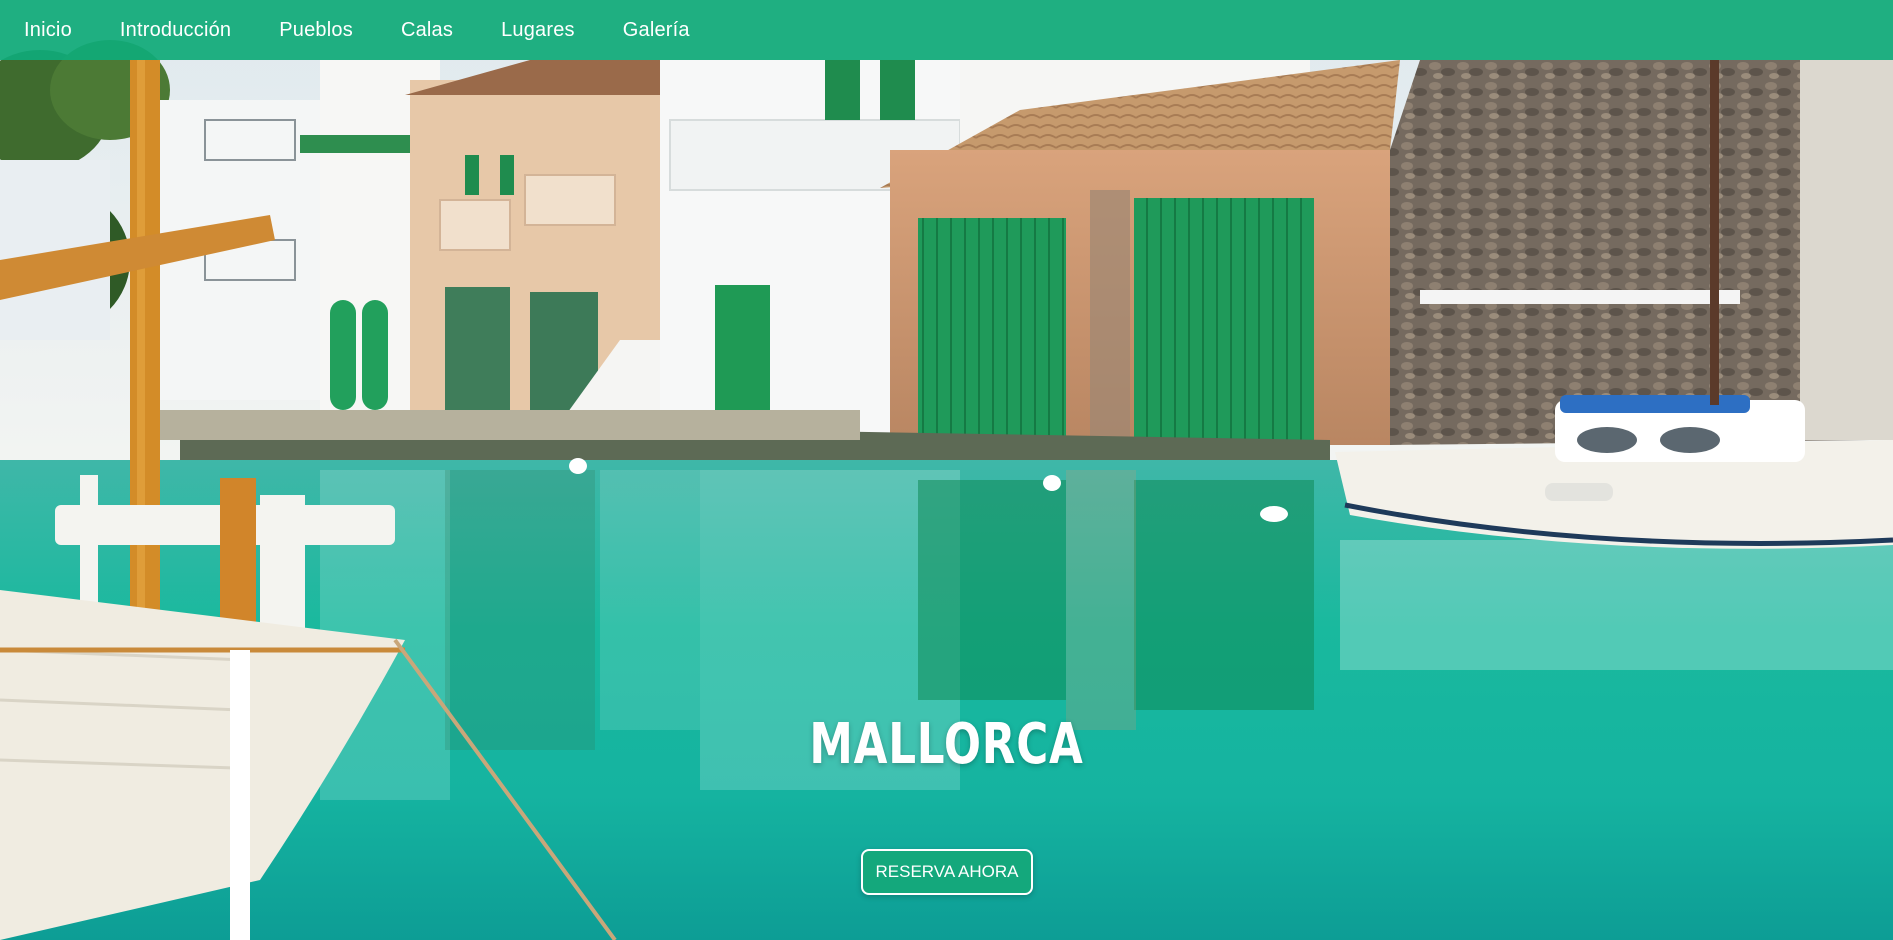 This screenshot has height=940, width=1893. I want to click on nav-item-calas: Calas, so click(427, 30).